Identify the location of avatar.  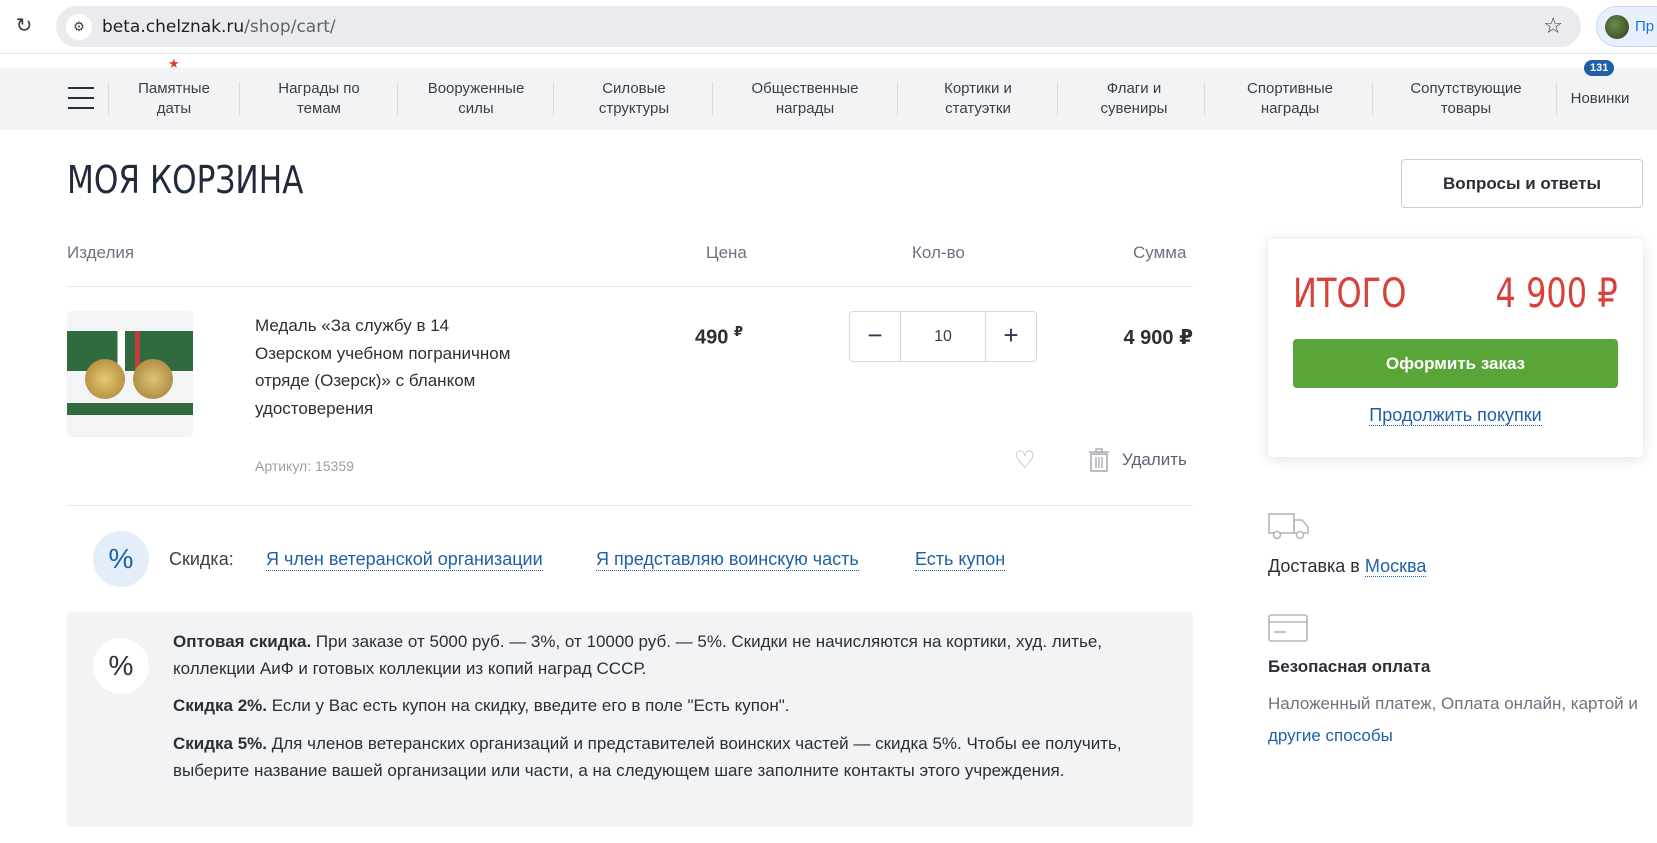
(1617, 27).